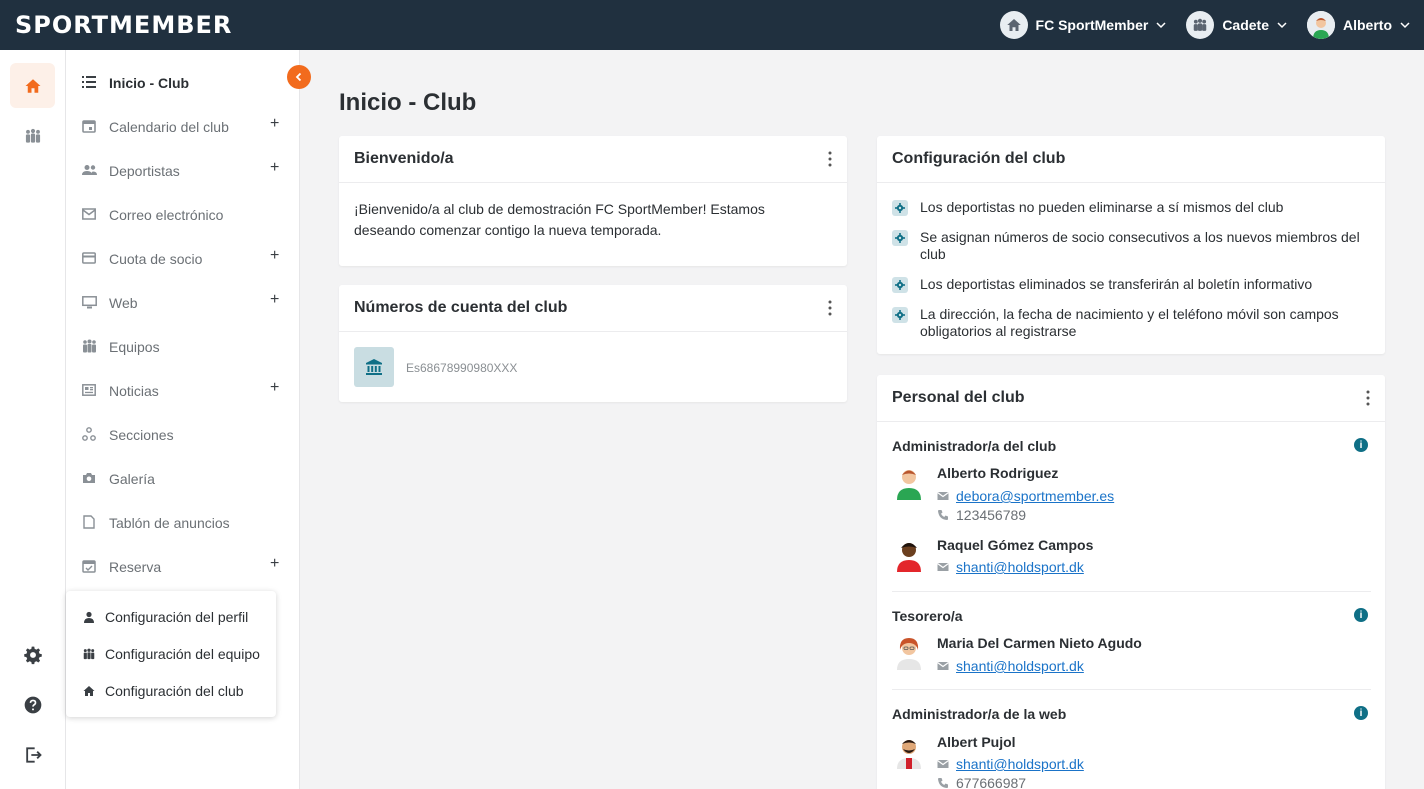 Image resolution: width=1424 pixels, height=789 pixels. I want to click on email-link: debora@sportmember.es, so click(1035, 496).